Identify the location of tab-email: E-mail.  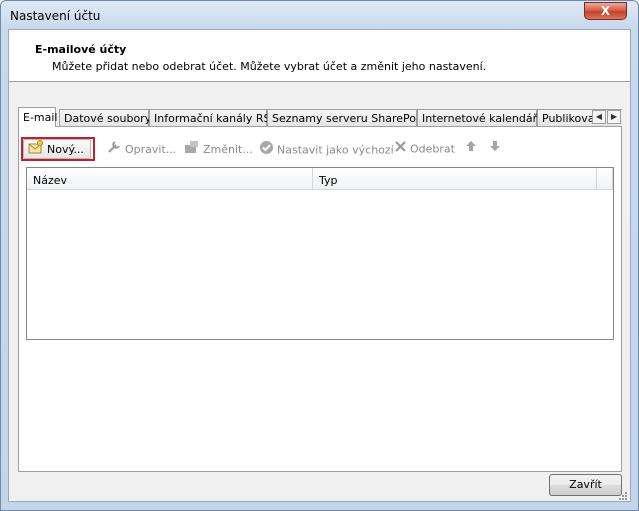
(38, 117).